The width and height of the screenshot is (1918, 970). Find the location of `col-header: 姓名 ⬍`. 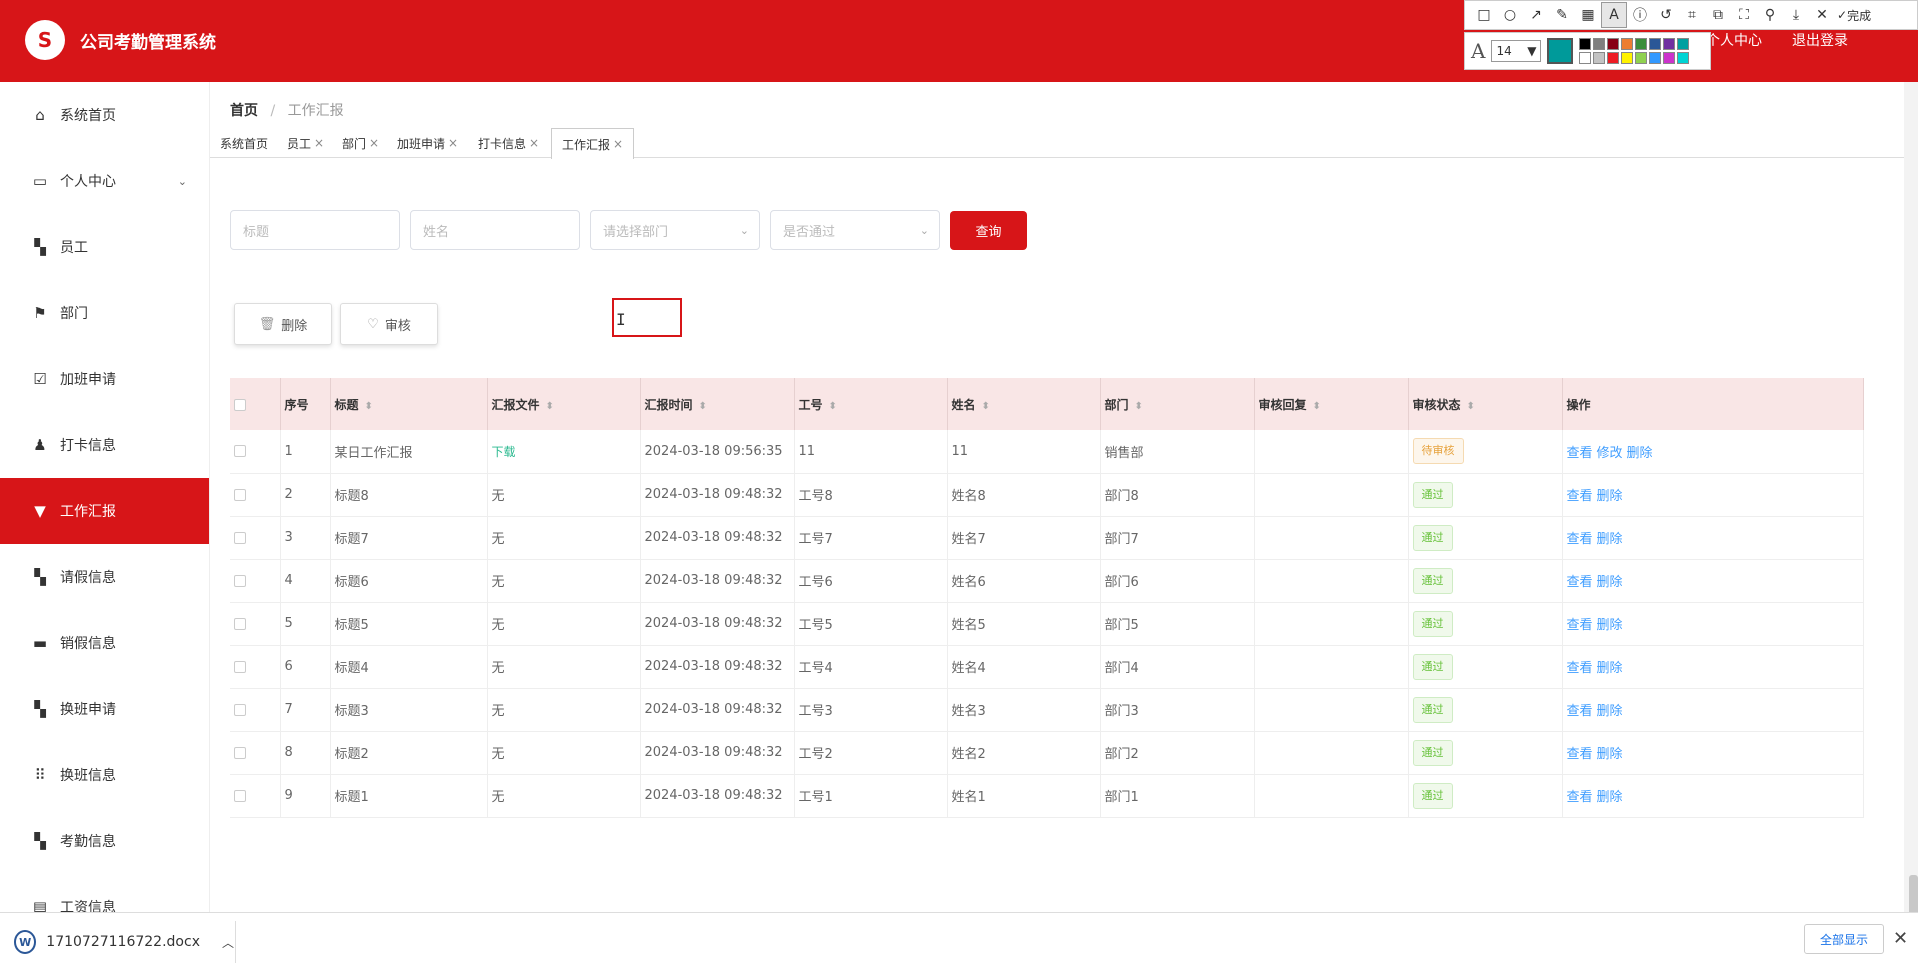

col-header: 姓名 ⬍ is located at coordinates (1024, 404).